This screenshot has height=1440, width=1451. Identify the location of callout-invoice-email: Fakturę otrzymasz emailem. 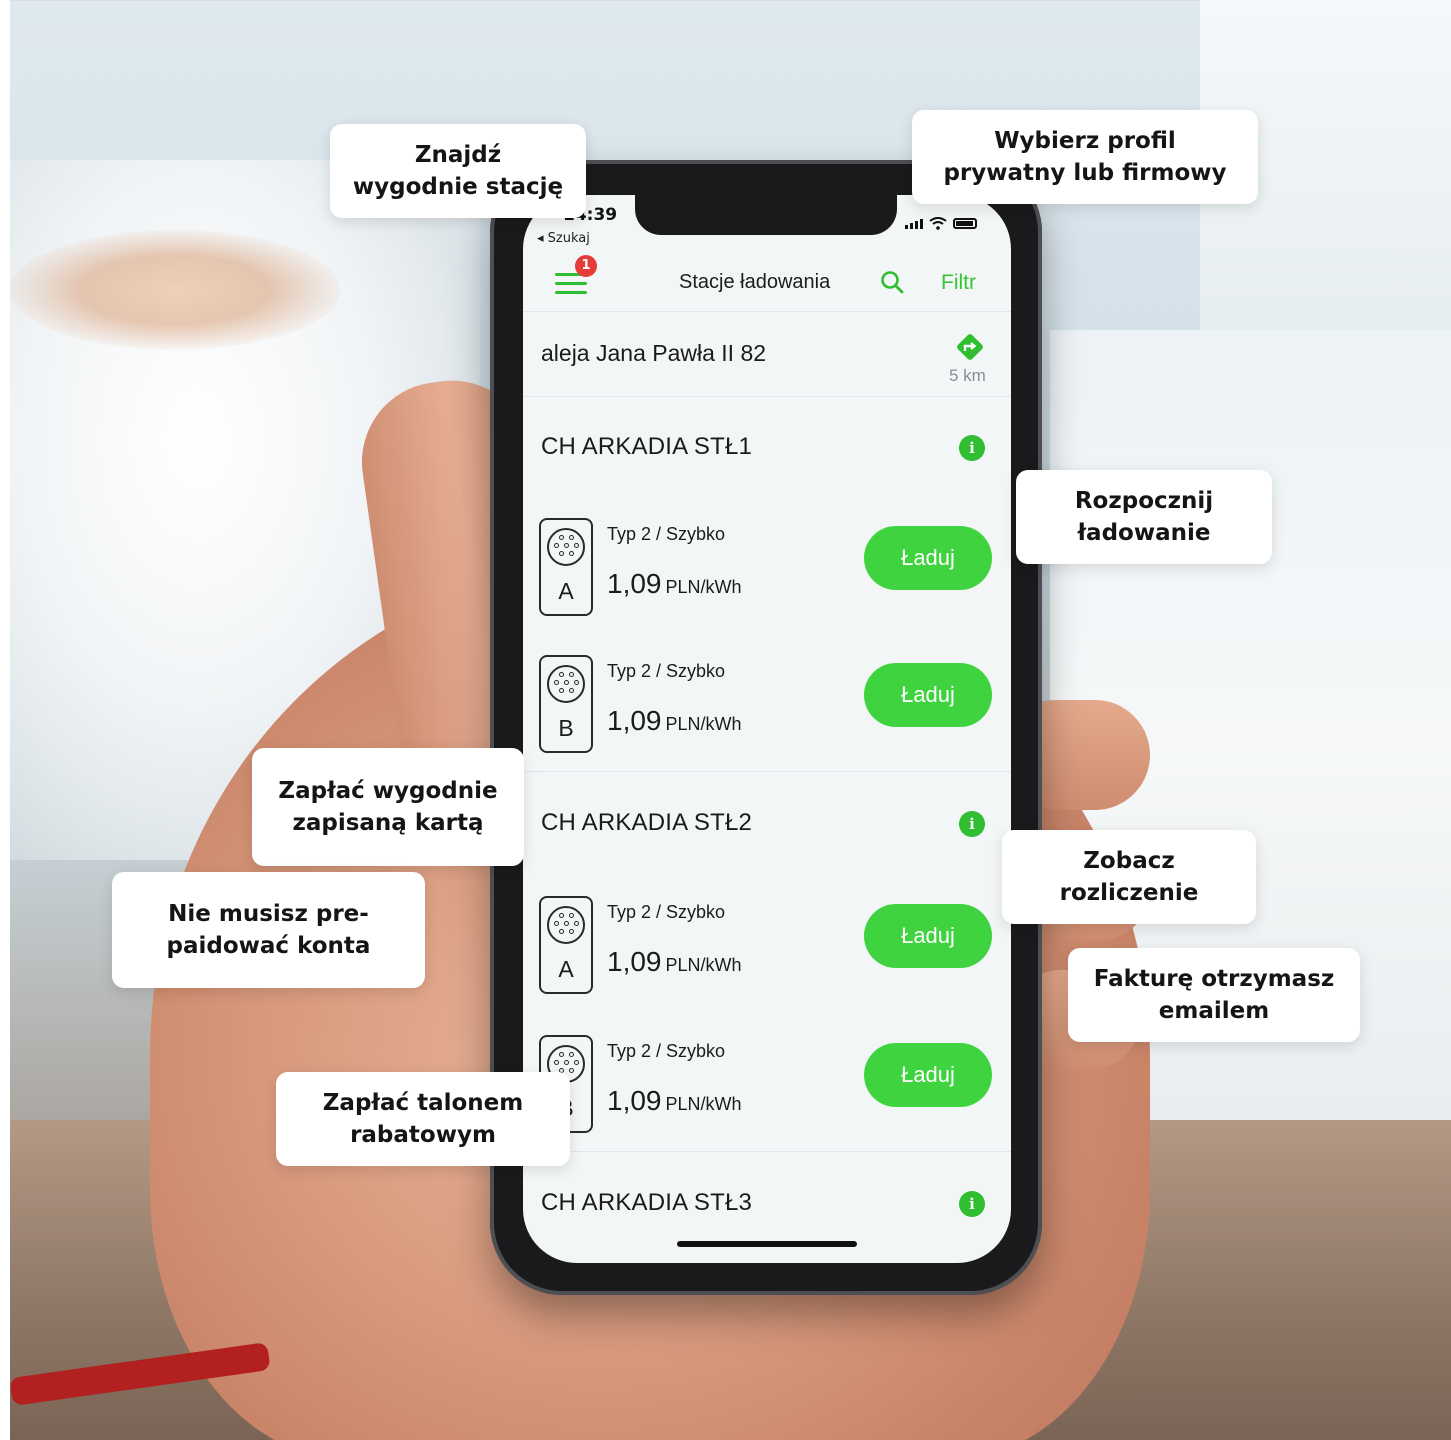
(1214, 995).